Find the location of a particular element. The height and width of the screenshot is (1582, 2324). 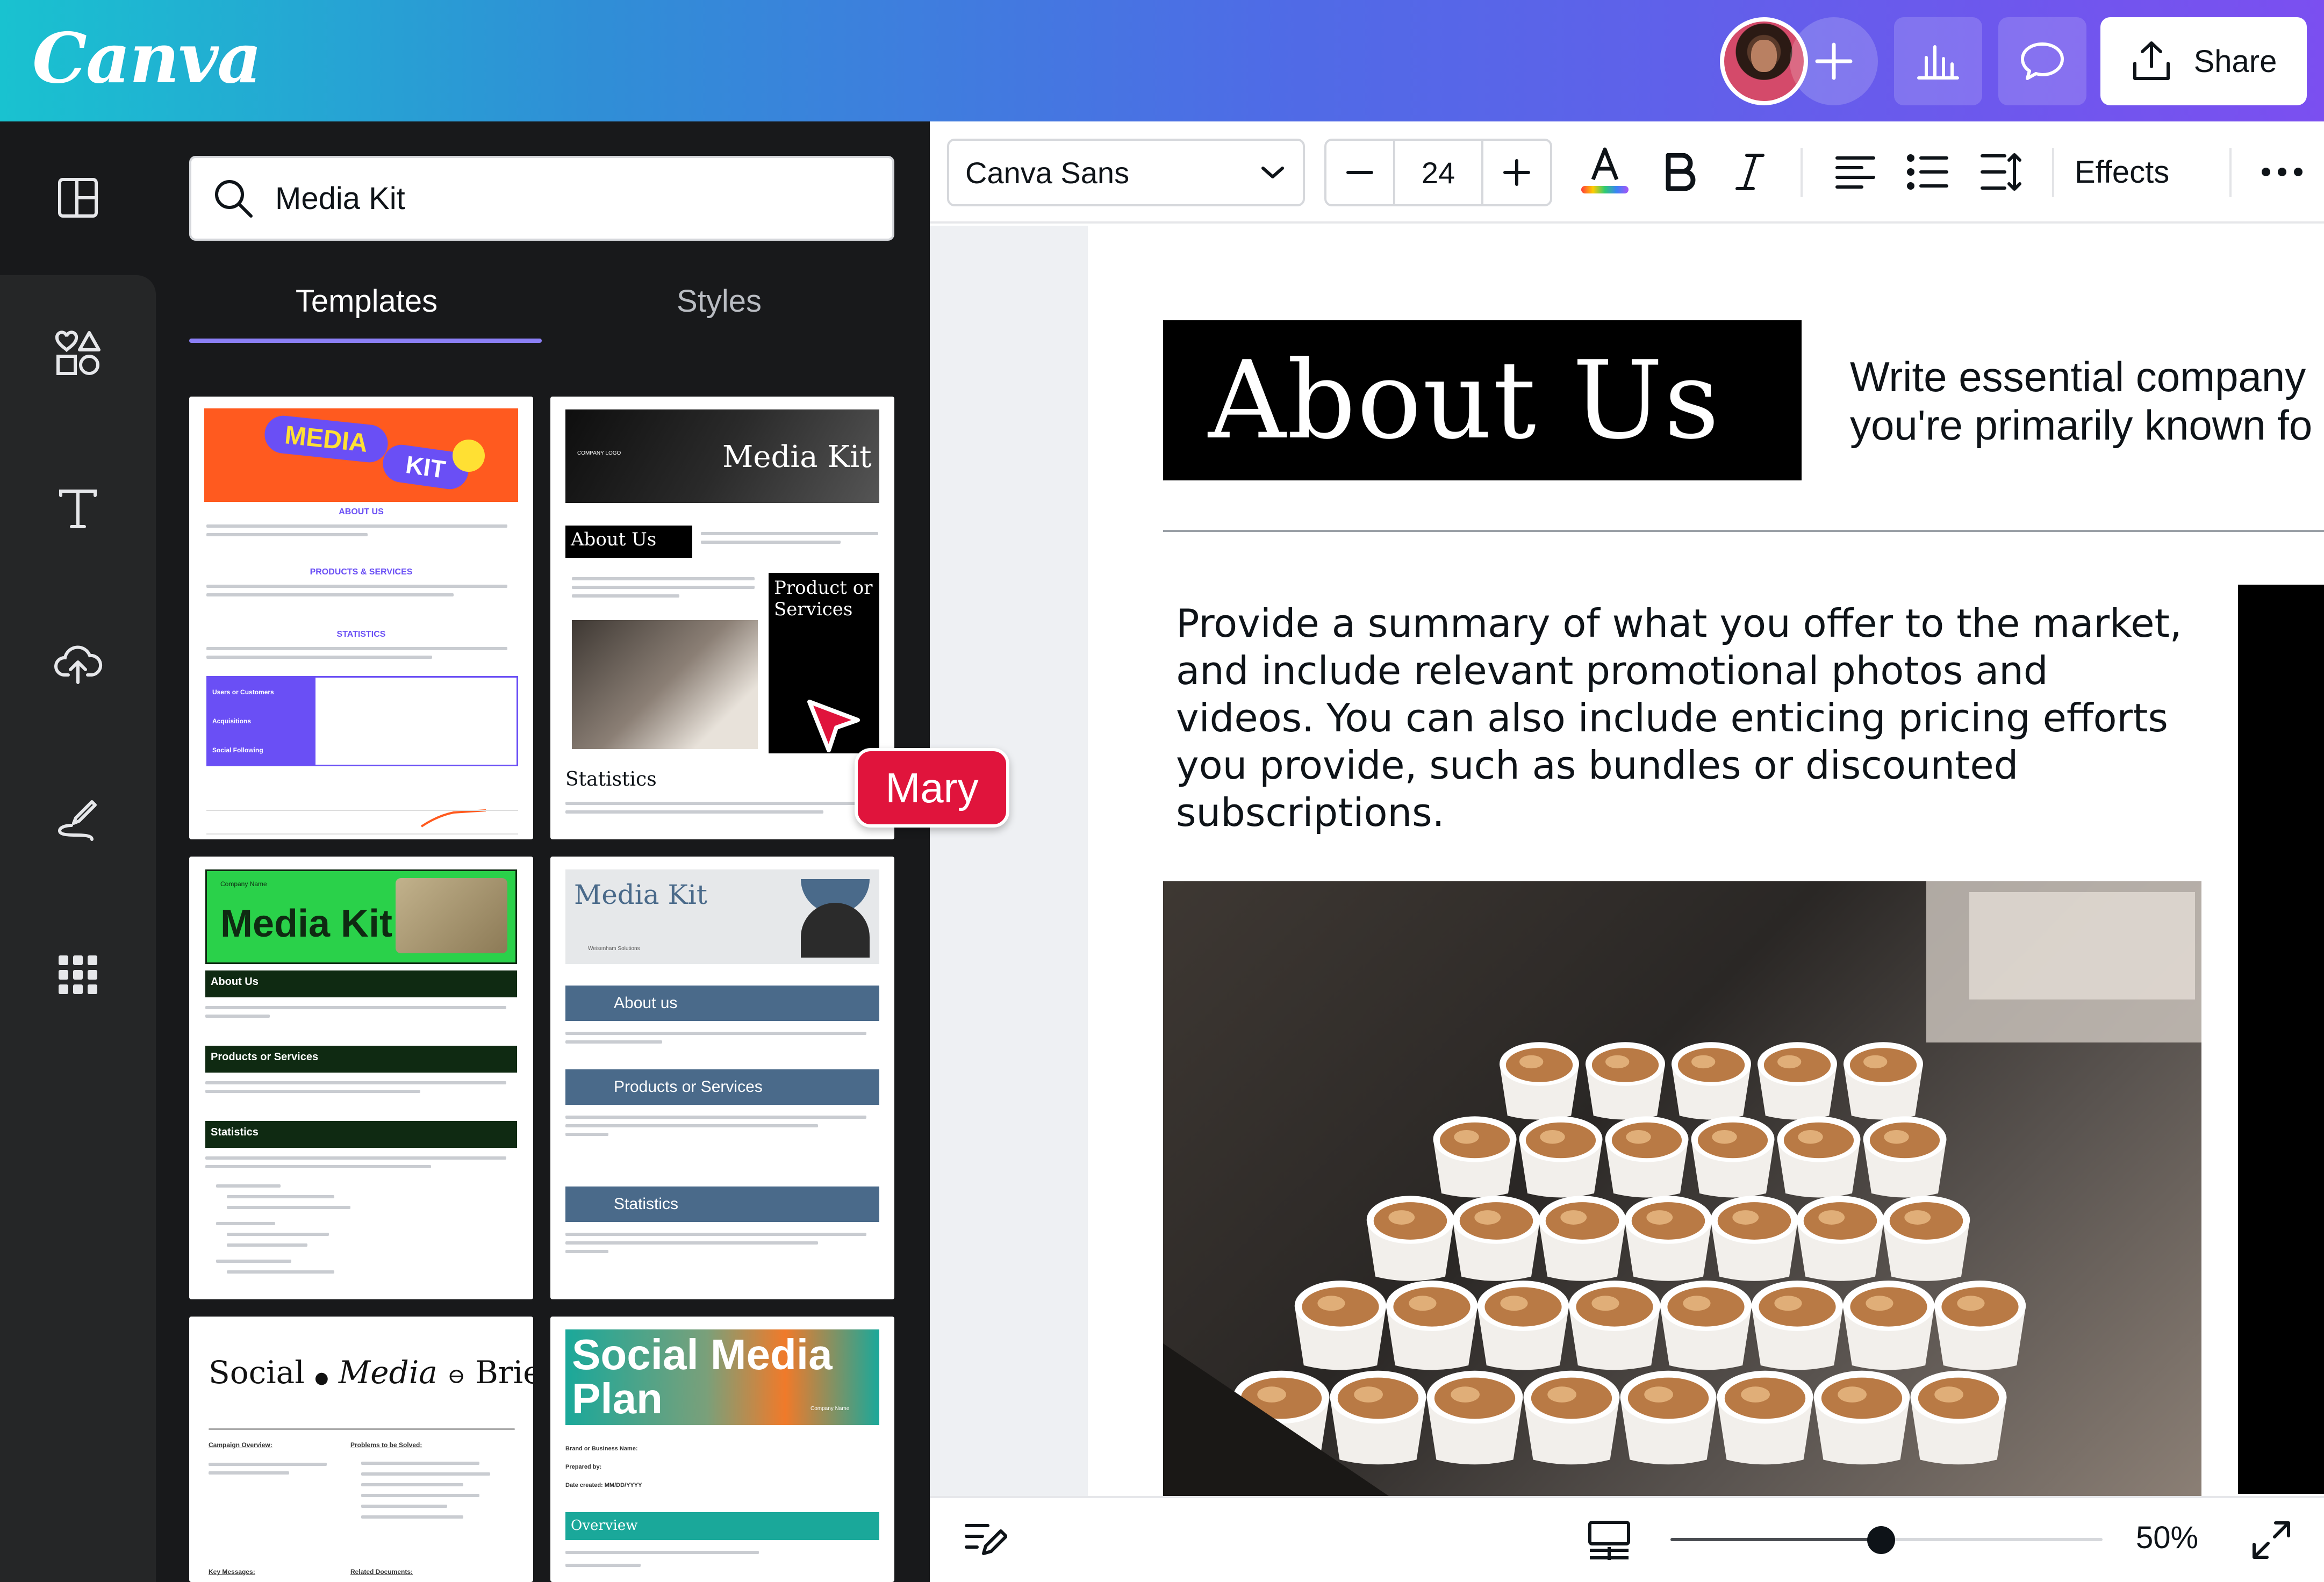

template-section: Overview is located at coordinates (722, 1526).